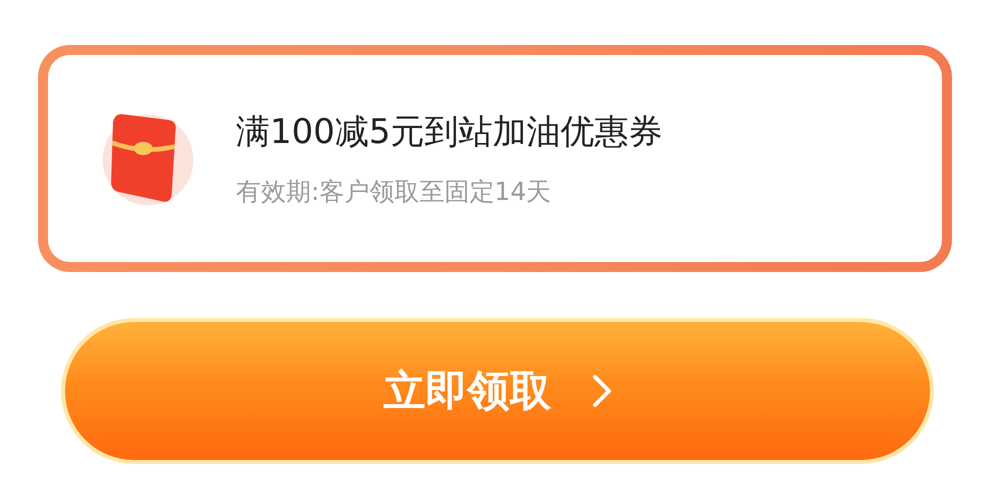 The width and height of the screenshot is (1000, 486). I want to click on validity-text: 有效期:客户领取至固定14天, so click(394, 192).